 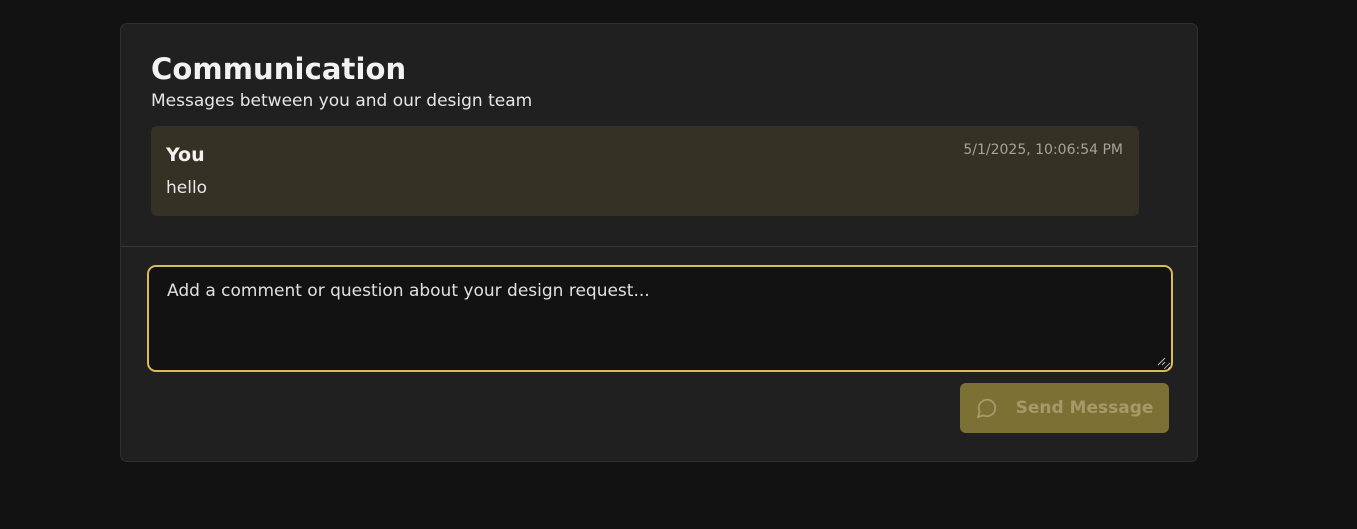 I want to click on resize-grip-icon, so click(x=1161, y=361).